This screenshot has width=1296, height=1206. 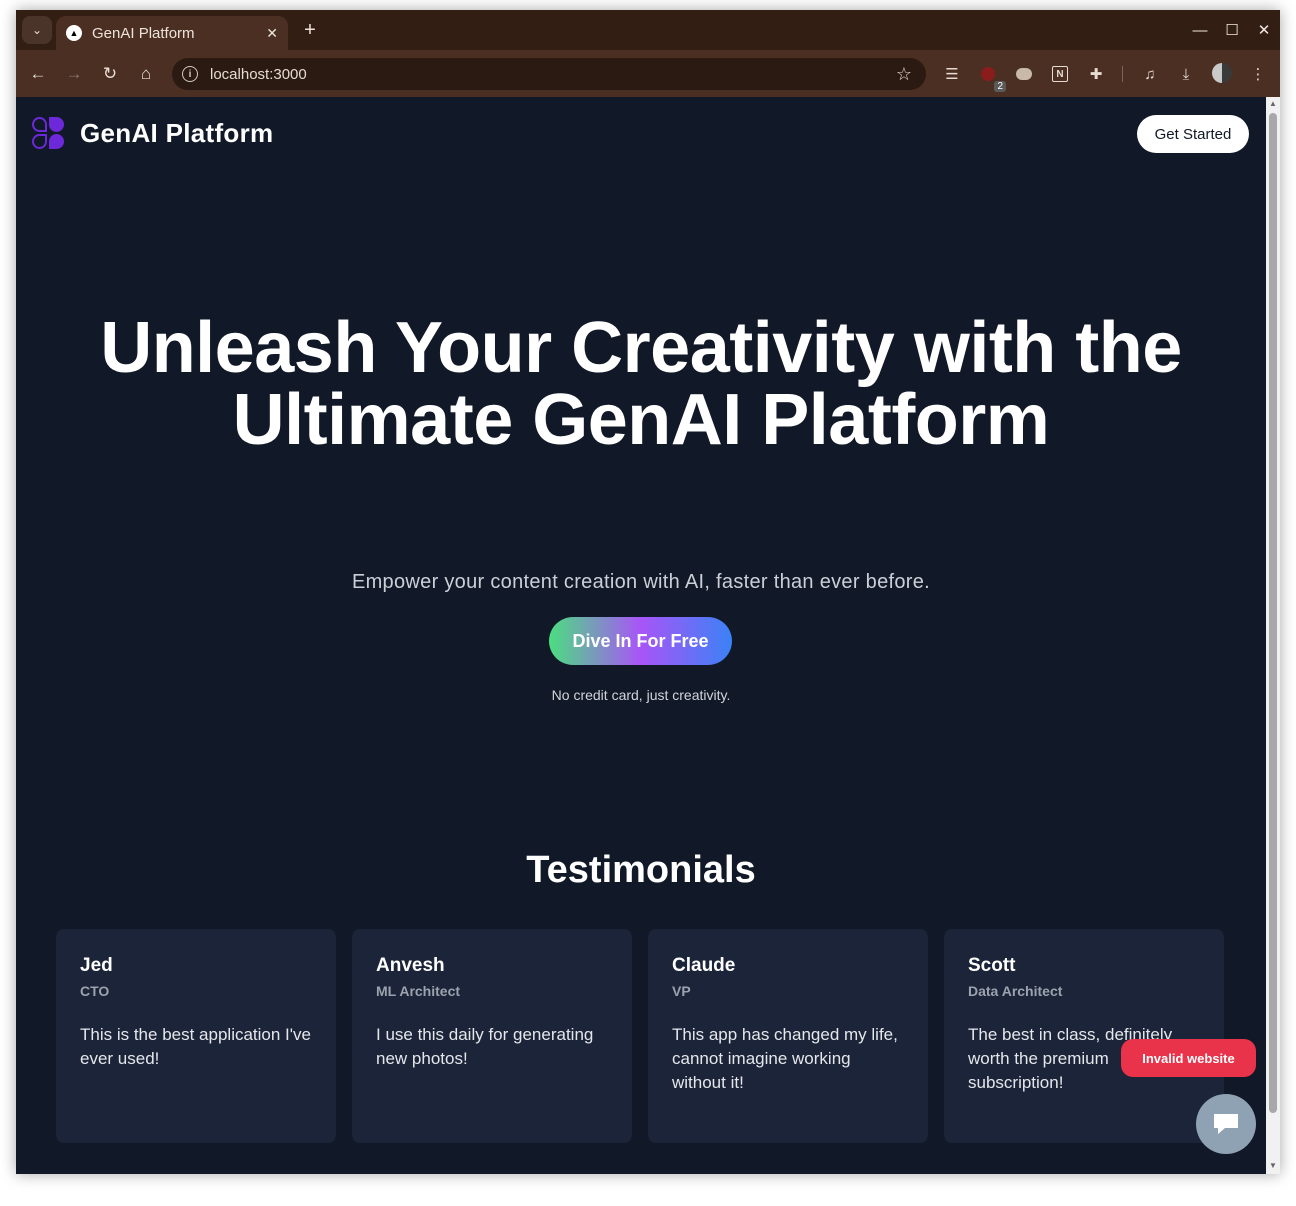 I want to click on testimonial-role: VP, so click(x=681, y=991).